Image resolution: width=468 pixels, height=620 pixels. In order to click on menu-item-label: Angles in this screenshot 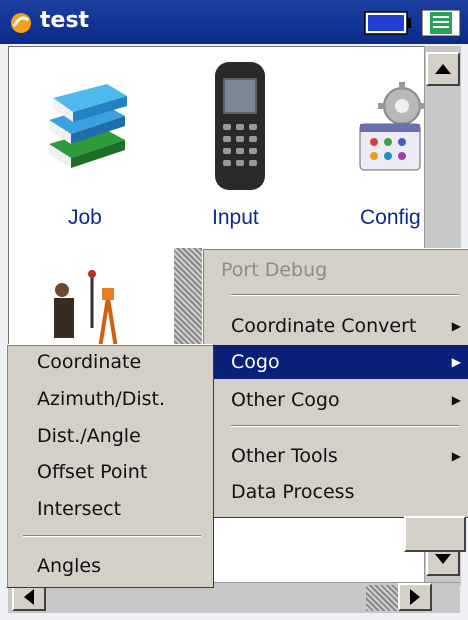, I will do `click(69, 566)`.